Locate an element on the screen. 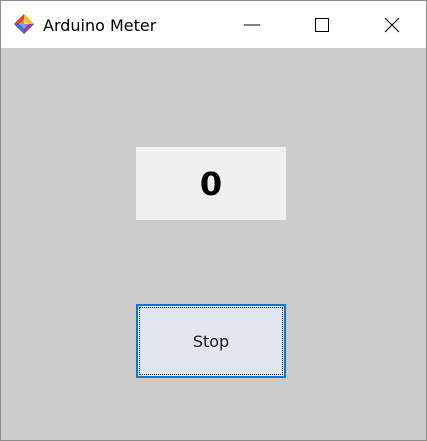 The image size is (427, 441). minimize-button is located at coordinates (252, 24).